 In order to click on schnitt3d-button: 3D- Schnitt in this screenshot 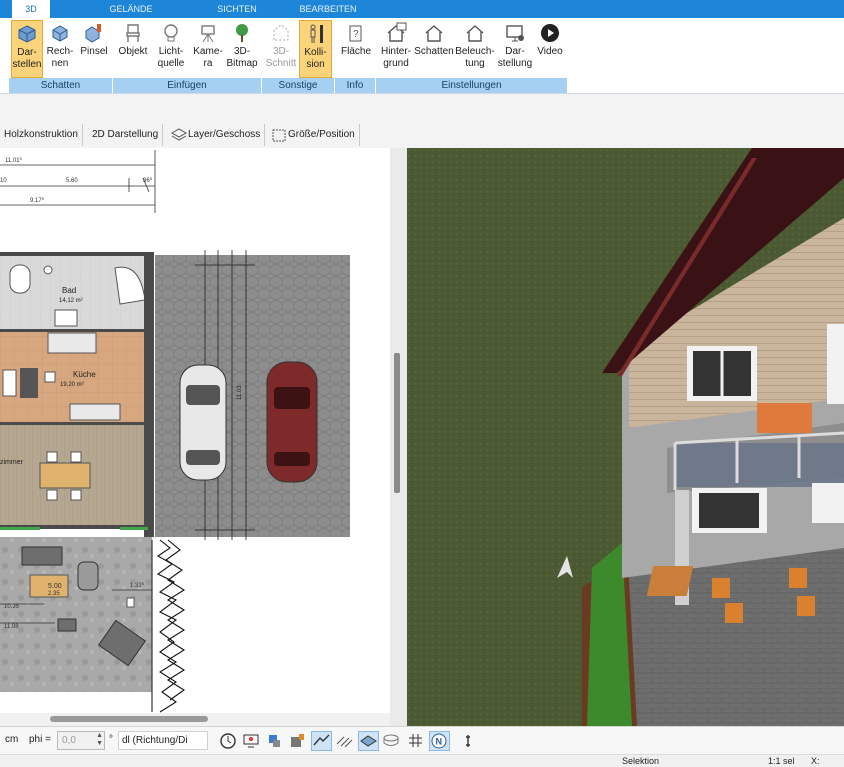, I will do `click(281, 49)`.